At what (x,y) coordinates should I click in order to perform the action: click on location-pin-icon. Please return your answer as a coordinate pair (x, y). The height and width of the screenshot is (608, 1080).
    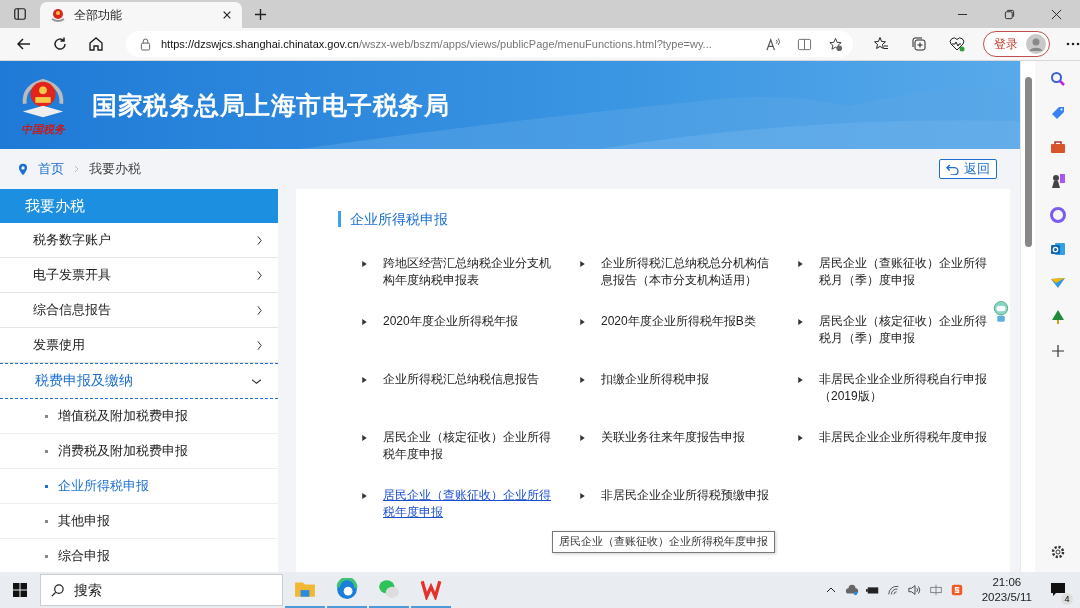
    Looking at the image, I should click on (23, 169).